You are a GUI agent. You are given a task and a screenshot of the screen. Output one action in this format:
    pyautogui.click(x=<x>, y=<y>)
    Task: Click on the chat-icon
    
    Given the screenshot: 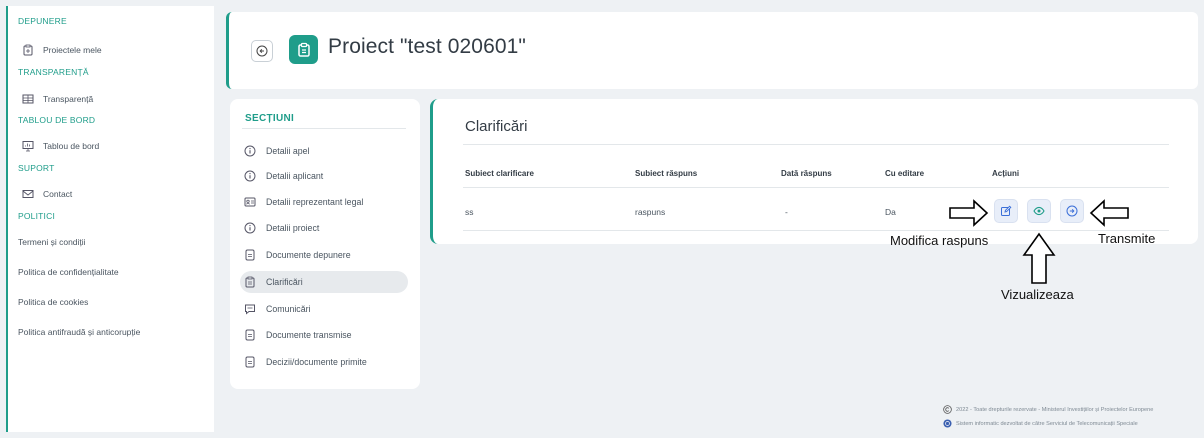 What is the action you would take?
    pyautogui.click(x=250, y=309)
    